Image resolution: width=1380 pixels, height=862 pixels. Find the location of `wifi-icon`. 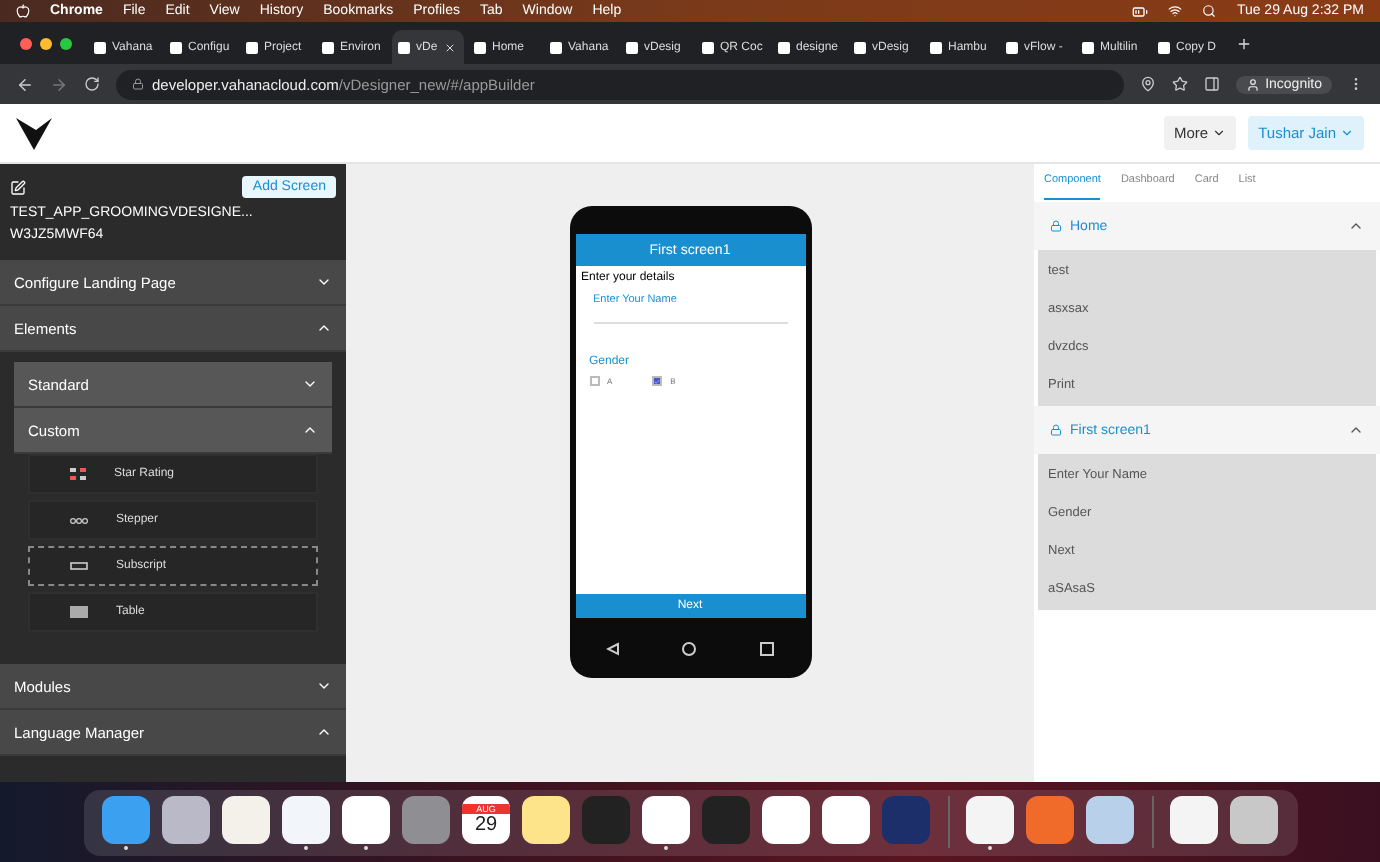

wifi-icon is located at coordinates (1175, 11).